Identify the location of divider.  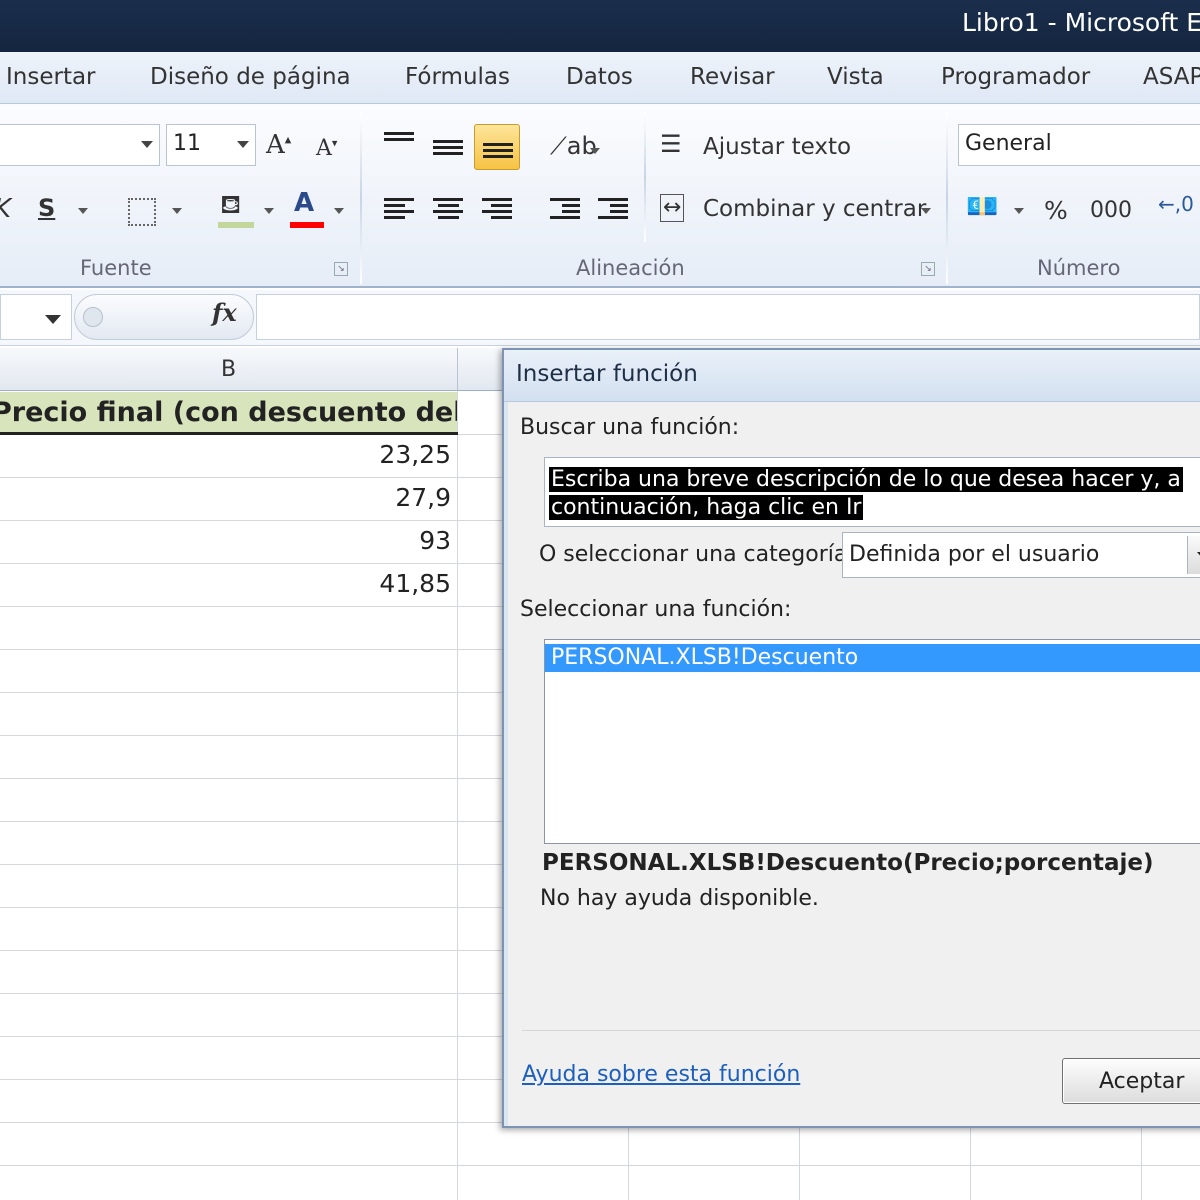
(861, 1031).